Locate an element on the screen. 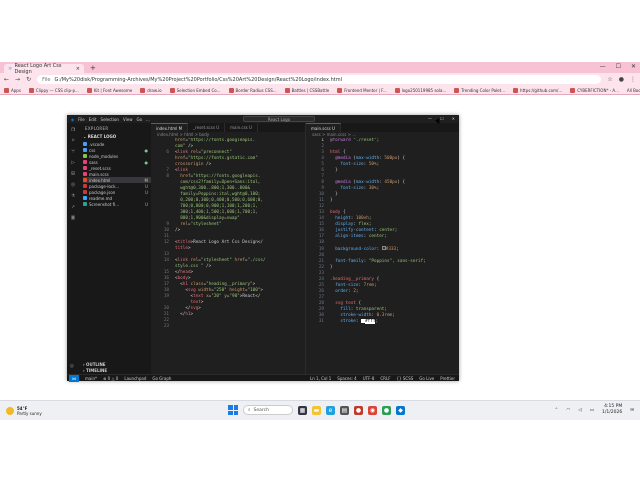 The width and height of the screenshot is (640, 480). menu-item: Edit is located at coordinates (93, 119).